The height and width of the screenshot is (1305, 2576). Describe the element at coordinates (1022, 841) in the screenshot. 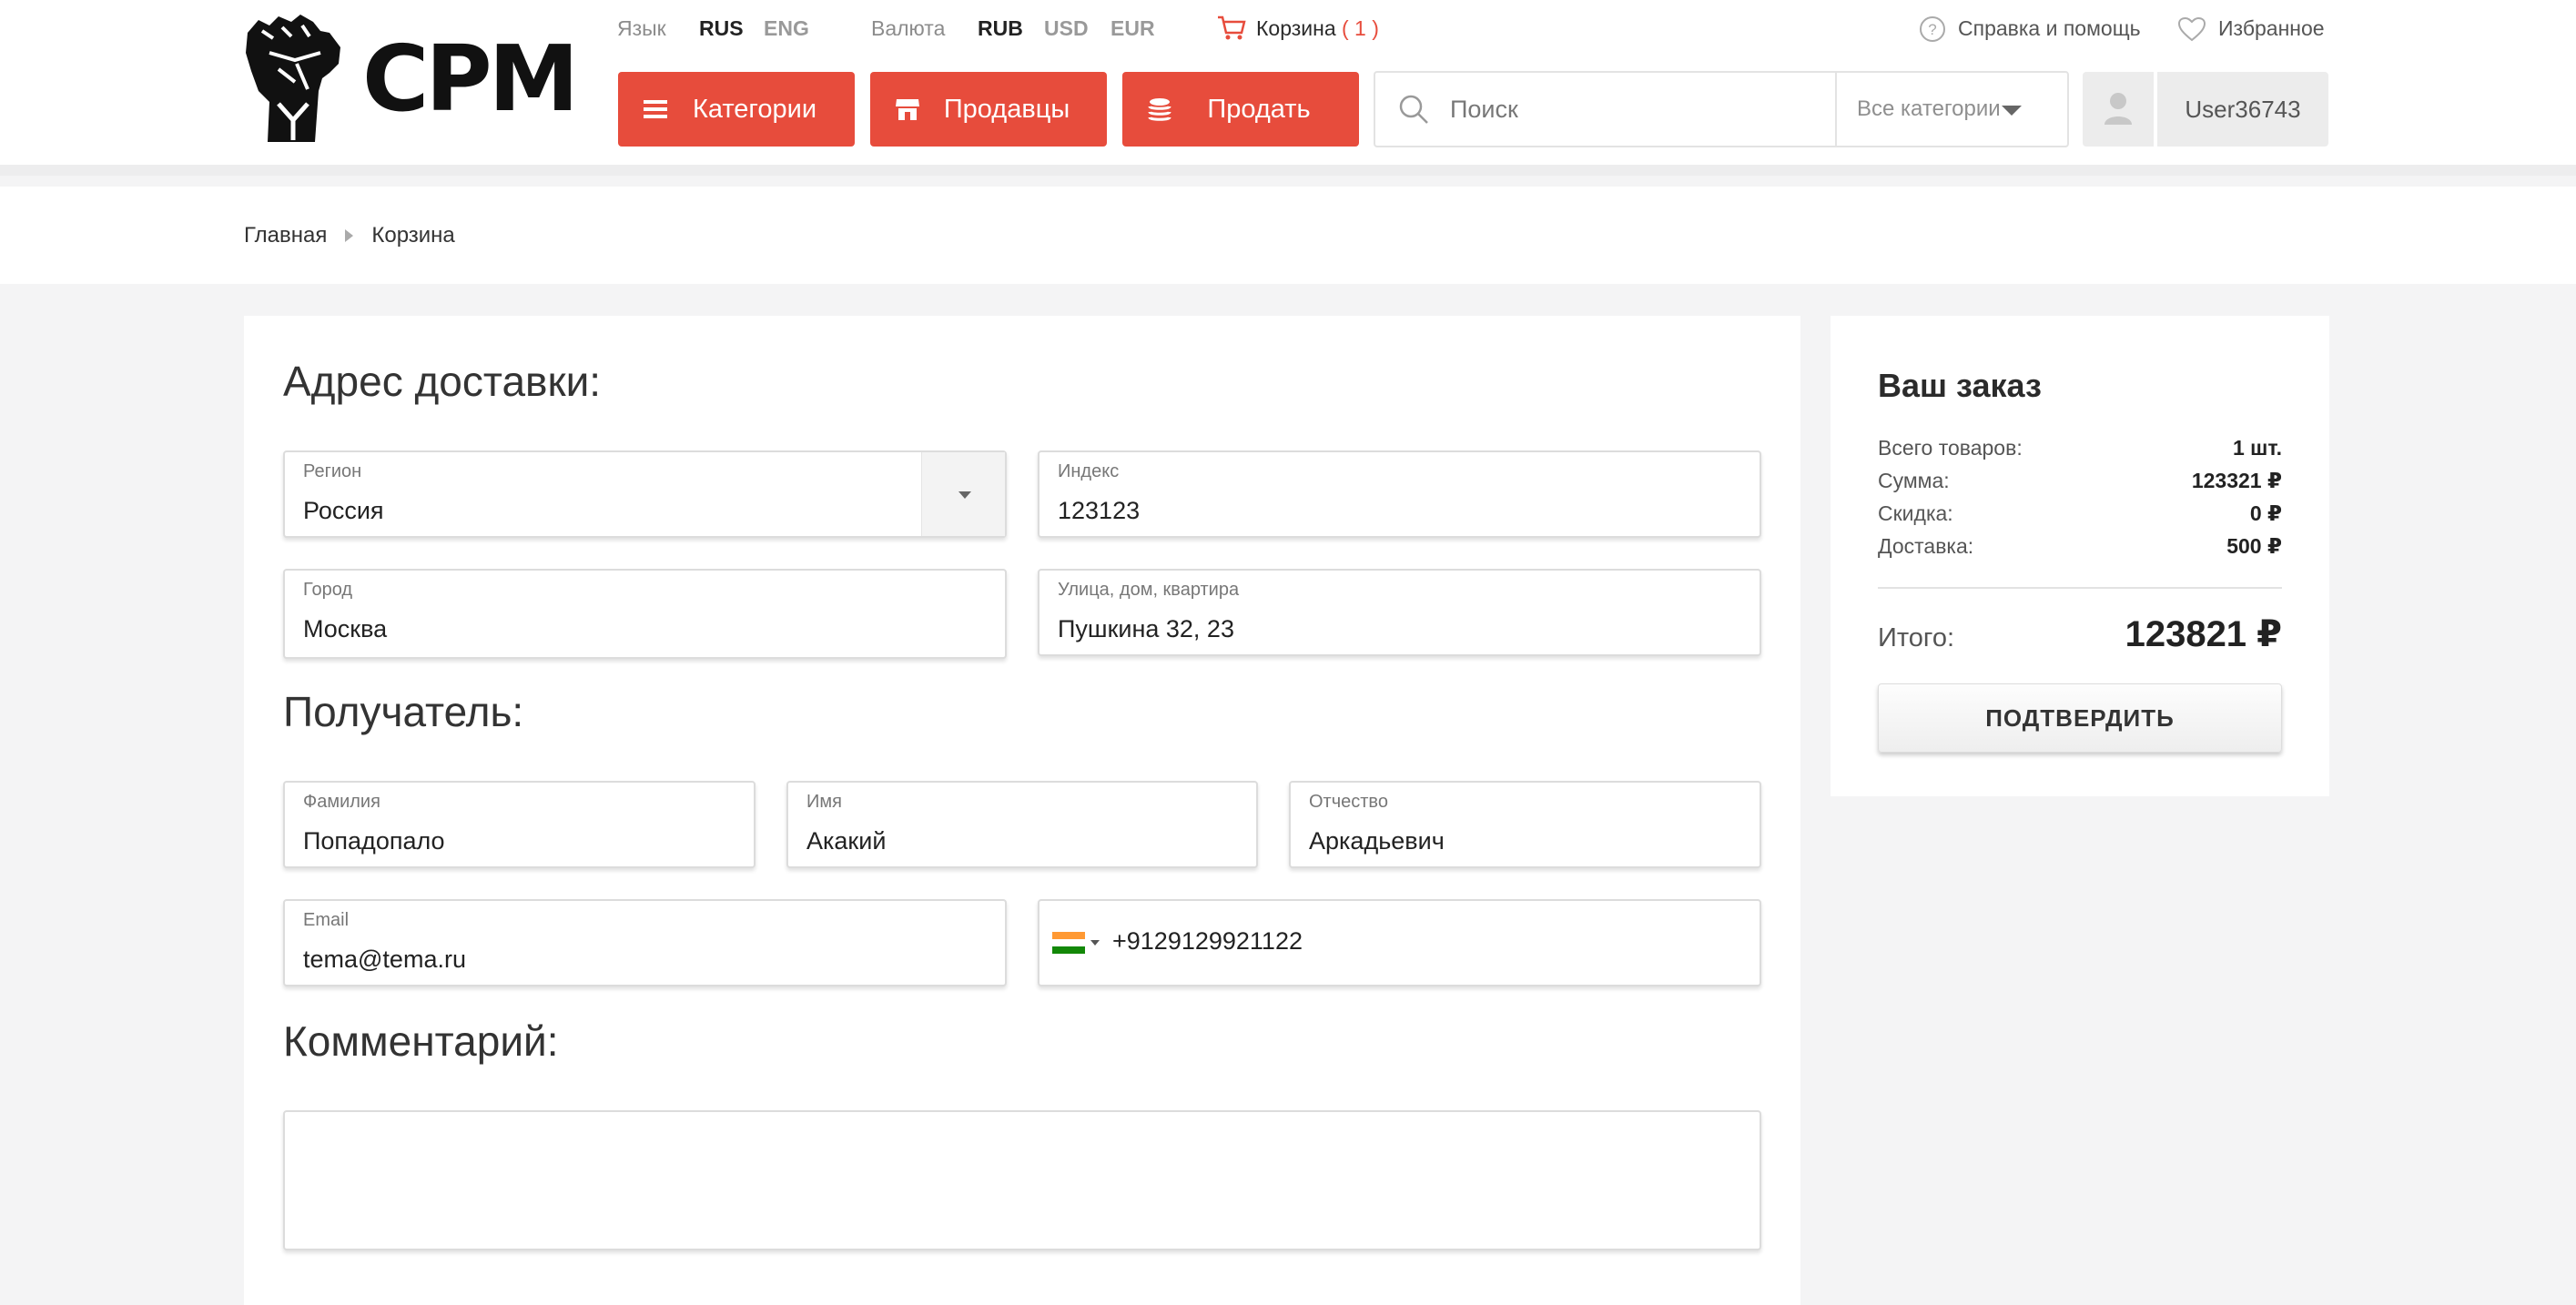

I see `firstname-input` at that location.